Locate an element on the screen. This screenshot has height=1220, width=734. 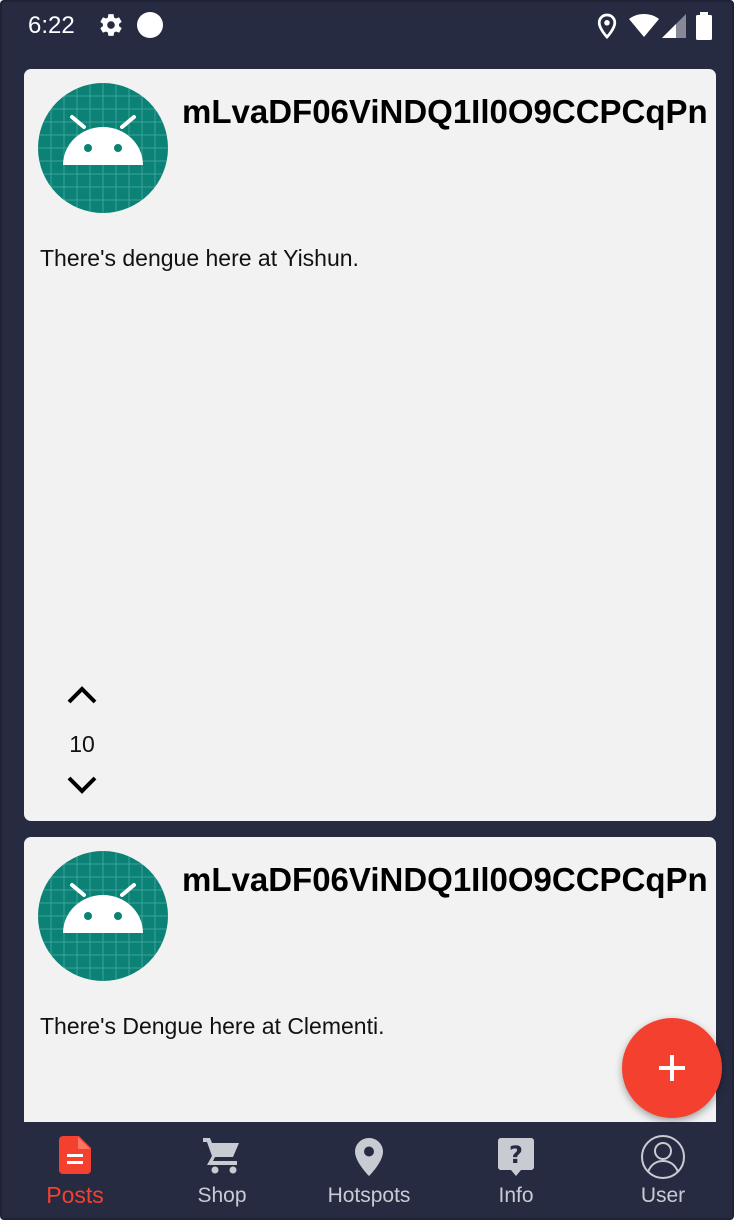
status-time: 6:22 is located at coordinates (51, 25).